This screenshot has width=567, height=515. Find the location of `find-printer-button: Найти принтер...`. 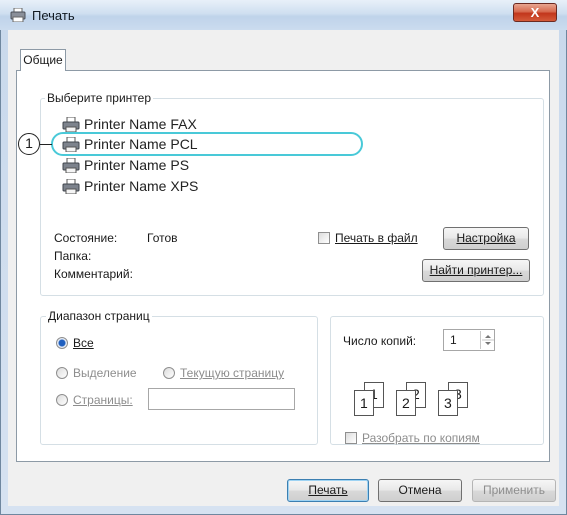

find-printer-button: Найти принтер... is located at coordinates (476, 270).